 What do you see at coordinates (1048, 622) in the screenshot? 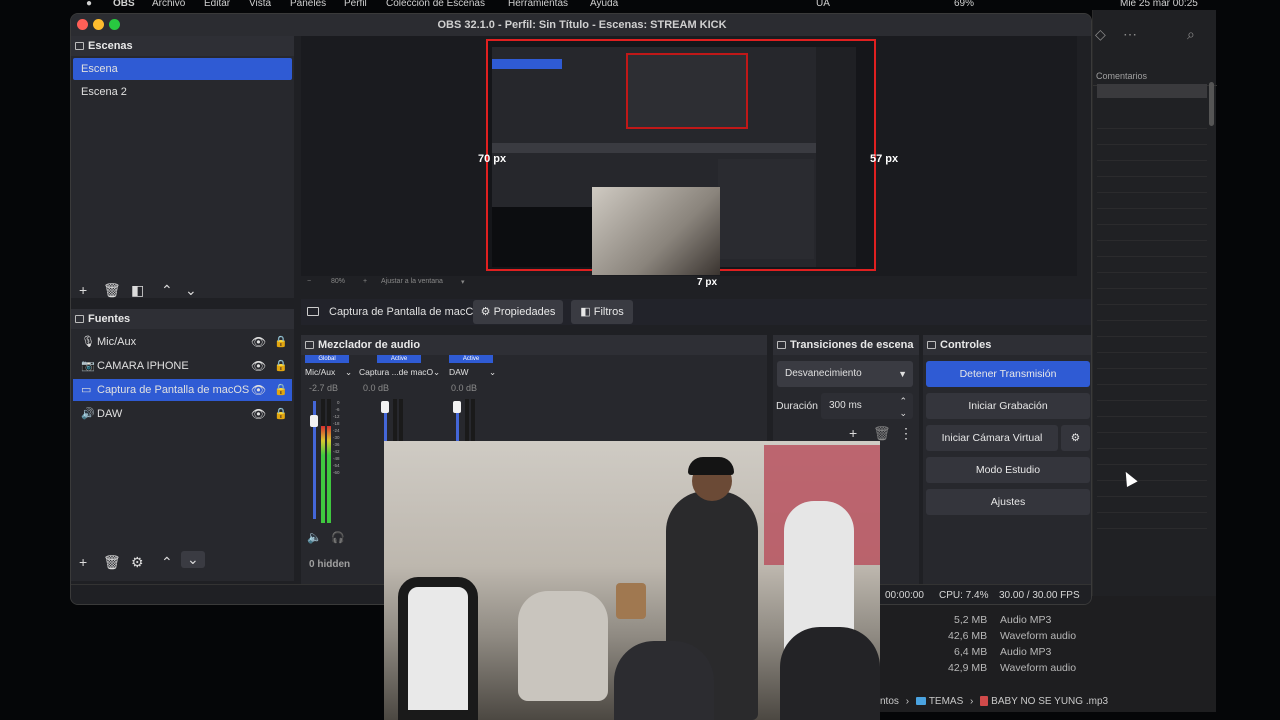
I see `file-row: 5,2 MB Audio MP3` at bounding box center [1048, 622].